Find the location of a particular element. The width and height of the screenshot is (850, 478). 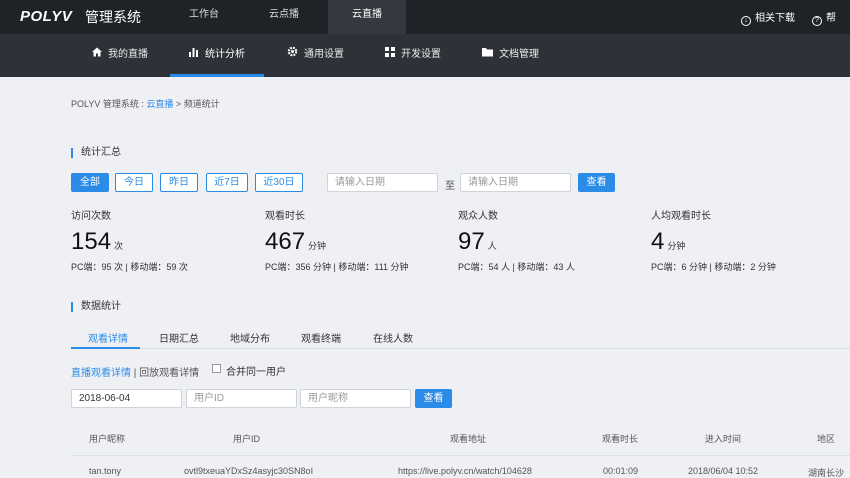

help-label: 帮 is located at coordinates (831, 18).